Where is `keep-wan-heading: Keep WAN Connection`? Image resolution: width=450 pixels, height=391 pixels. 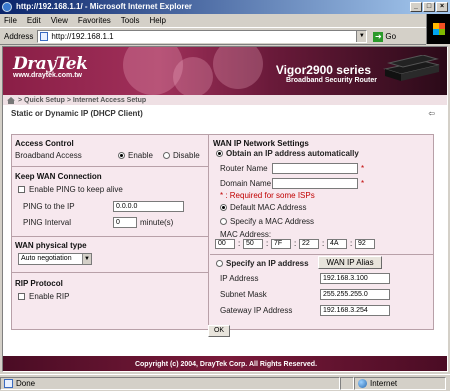
keep-wan-heading: Keep WAN Connection is located at coordinates (58, 176).